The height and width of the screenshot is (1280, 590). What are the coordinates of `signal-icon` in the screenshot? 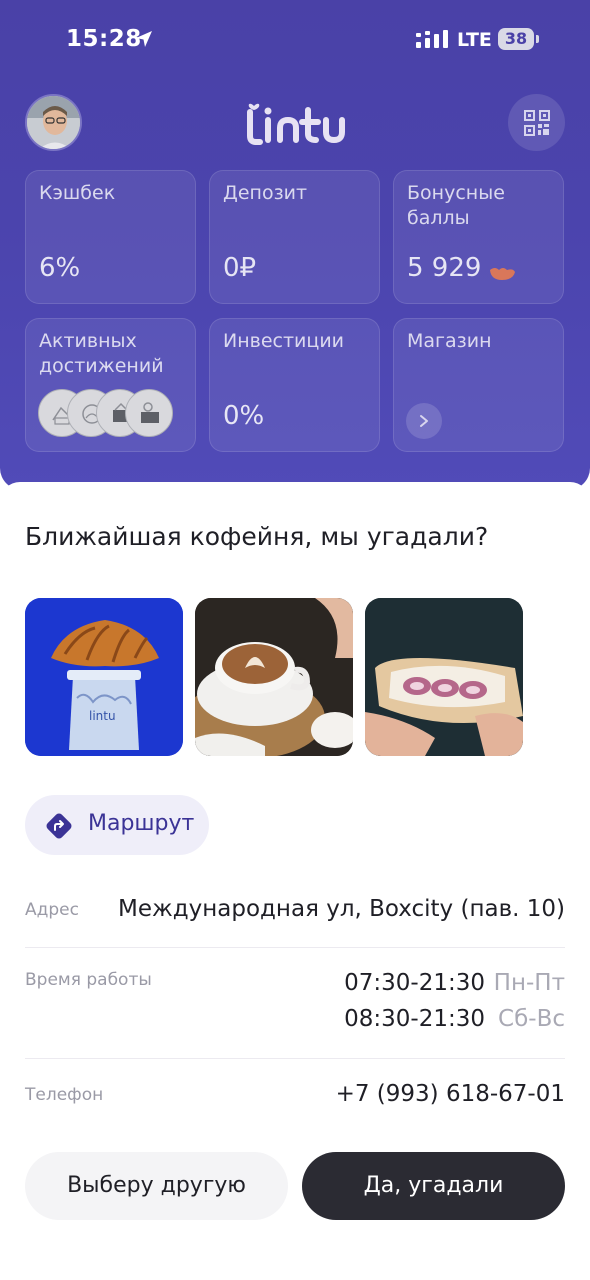 It's located at (432, 42).